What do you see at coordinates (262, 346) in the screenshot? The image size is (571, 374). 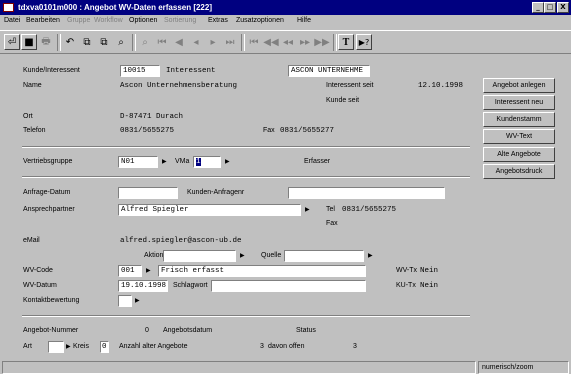 I see `anzahl-alter-angebote-value: 3` at bounding box center [262, 346].